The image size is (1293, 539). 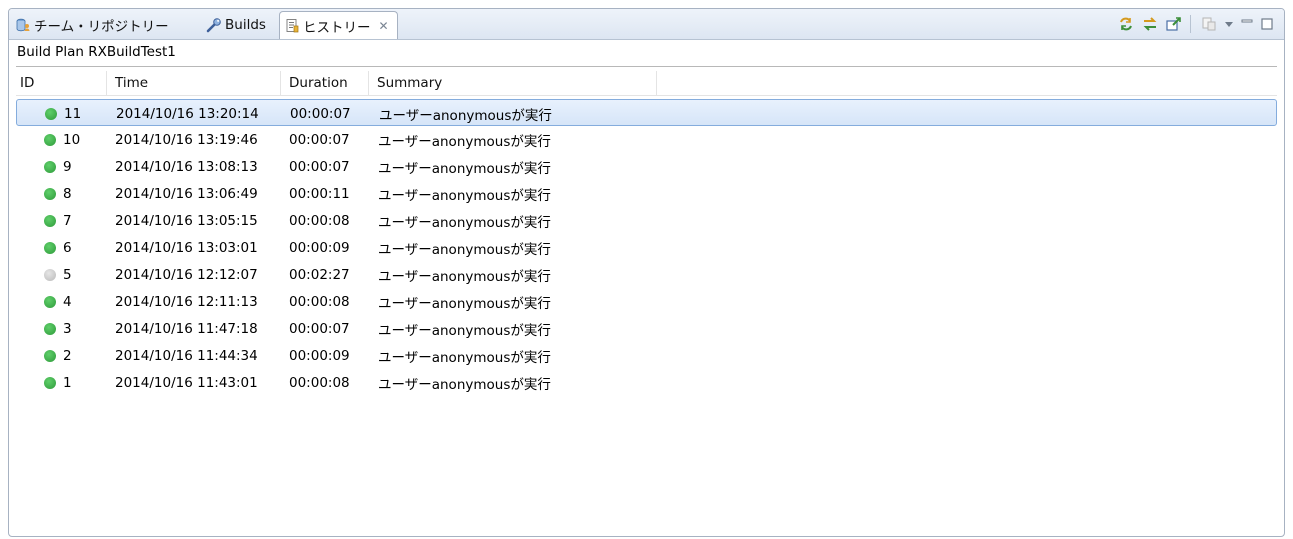 I want to click on cell-duration: 00:02:27, so click(x=319, y=274).